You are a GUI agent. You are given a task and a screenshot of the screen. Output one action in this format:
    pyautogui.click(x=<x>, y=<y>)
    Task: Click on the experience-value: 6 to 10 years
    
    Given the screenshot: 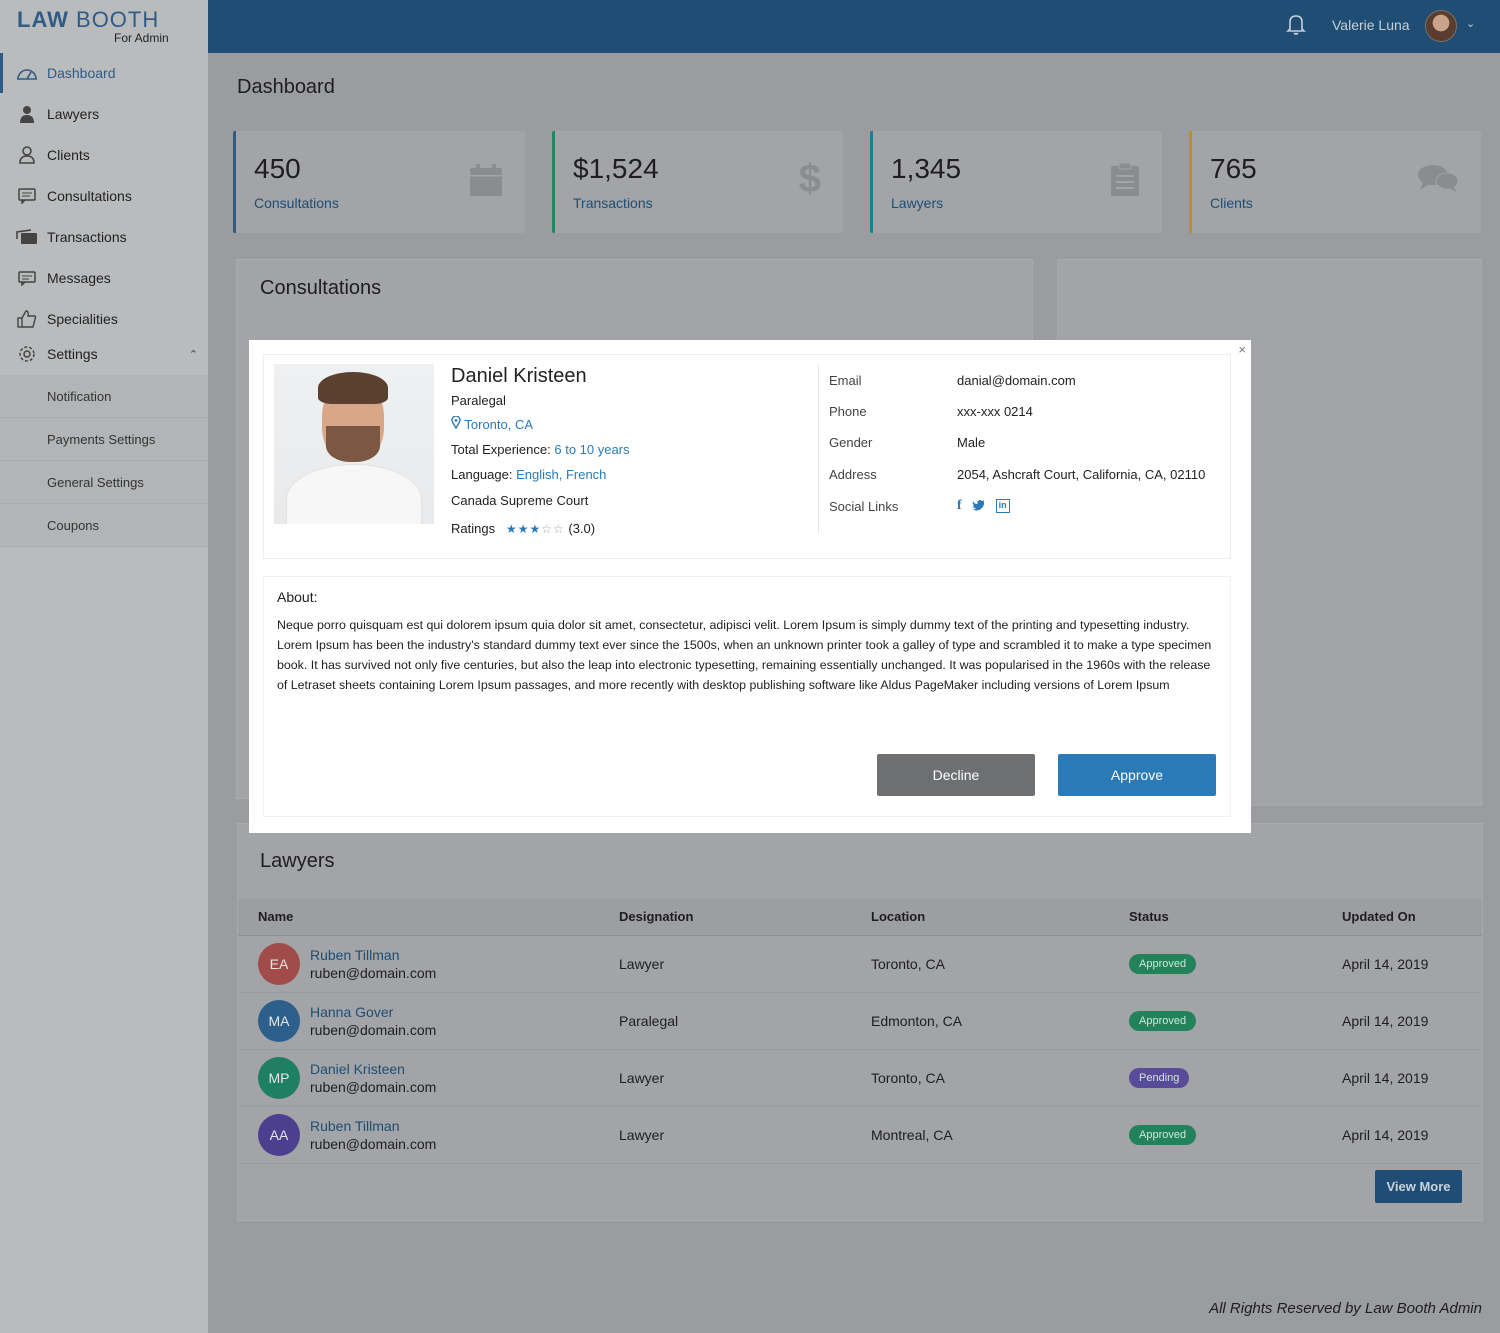 What is the action you would take?
    pyautogui.click(x=592, y=449)
    